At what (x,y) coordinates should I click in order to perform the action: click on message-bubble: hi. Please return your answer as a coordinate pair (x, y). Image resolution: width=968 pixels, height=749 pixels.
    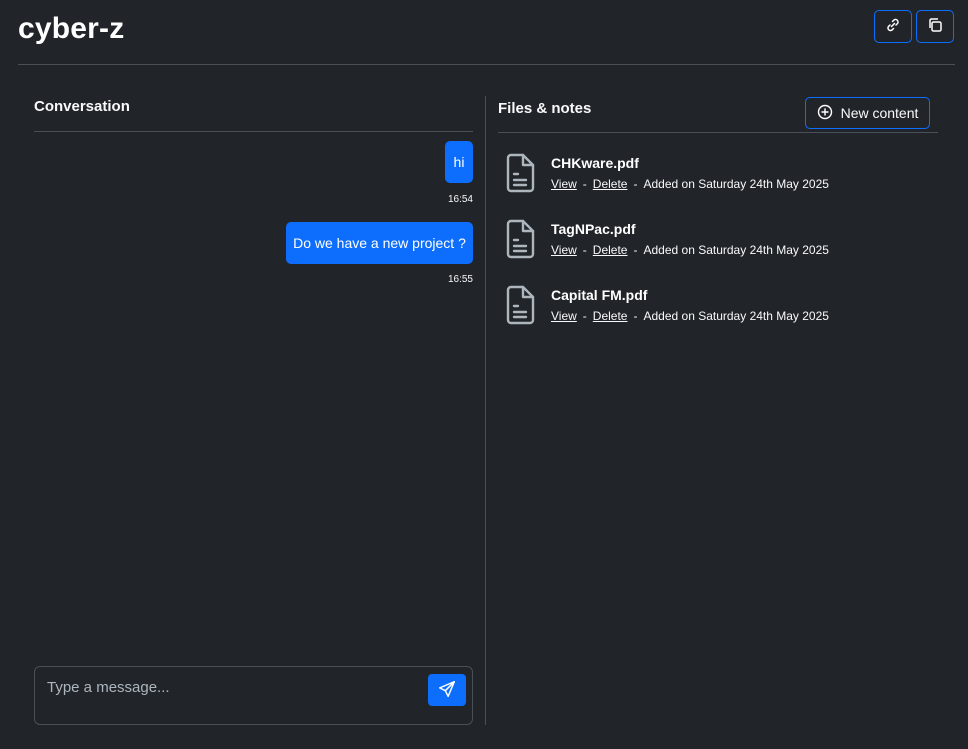
    Looking at the image, I should click on (459, 162).